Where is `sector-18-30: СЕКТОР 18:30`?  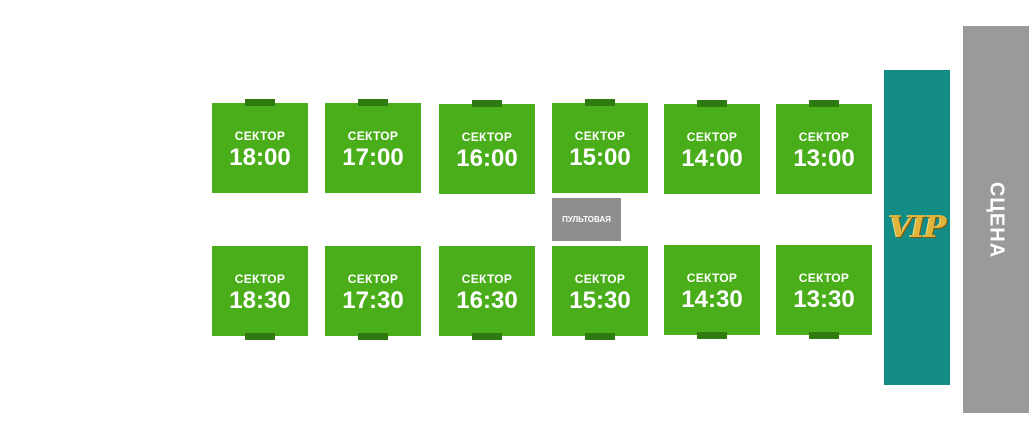 sector-18-30: СЕКТОР 18:30 is located at coordinates (260, 293).